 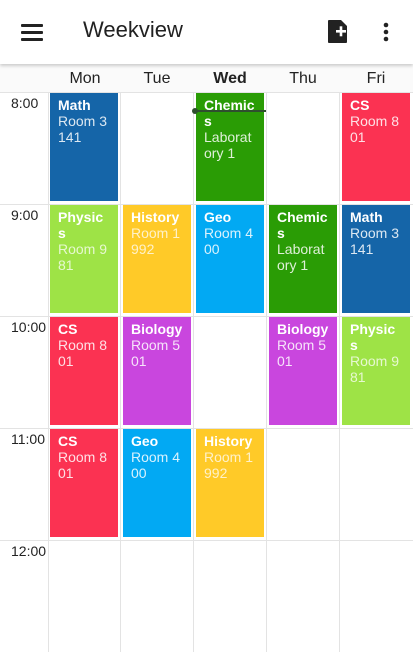 I want to click on event-cs-mon-11: CS Room 801, so click(x=84, y=483).